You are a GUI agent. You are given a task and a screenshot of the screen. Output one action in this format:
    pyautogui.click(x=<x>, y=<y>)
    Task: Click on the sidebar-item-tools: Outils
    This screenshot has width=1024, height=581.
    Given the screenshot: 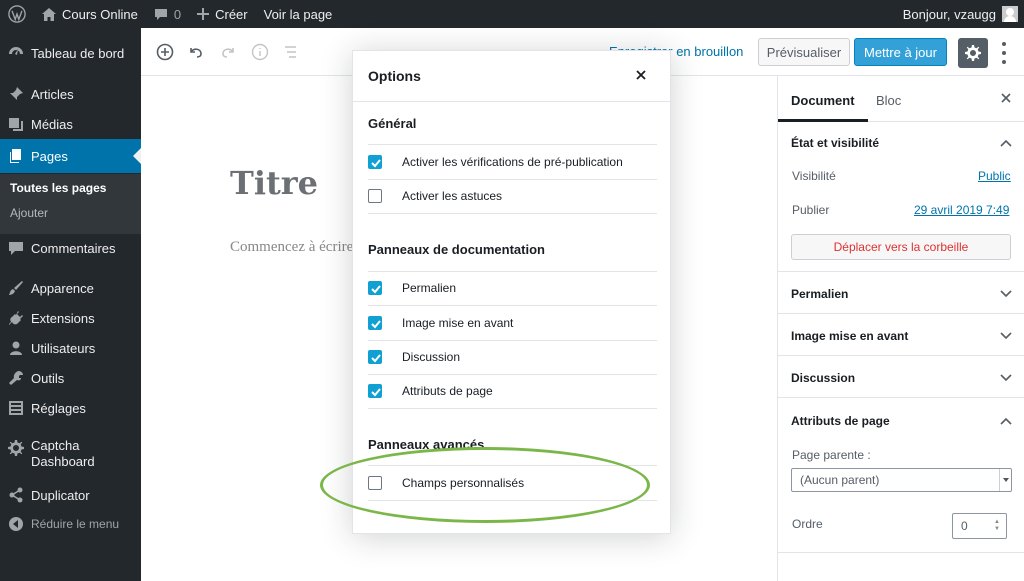 What is the action you would take?
    pyautogui.click(x=70, y=378)
    